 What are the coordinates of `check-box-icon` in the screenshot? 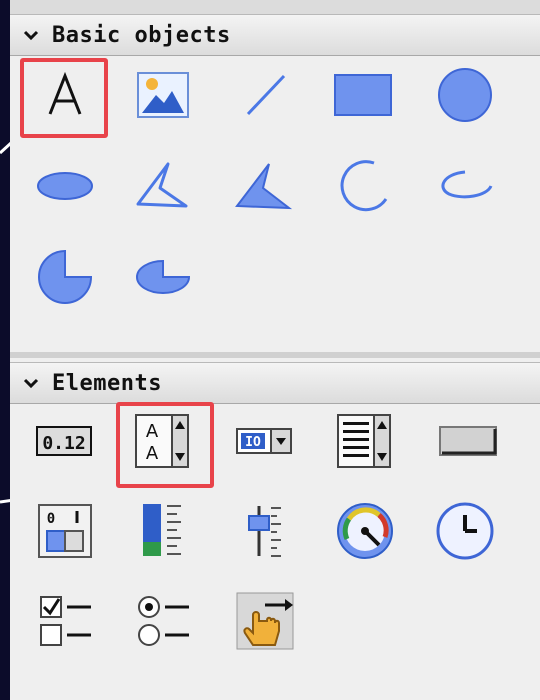 It's located at (65, 621).